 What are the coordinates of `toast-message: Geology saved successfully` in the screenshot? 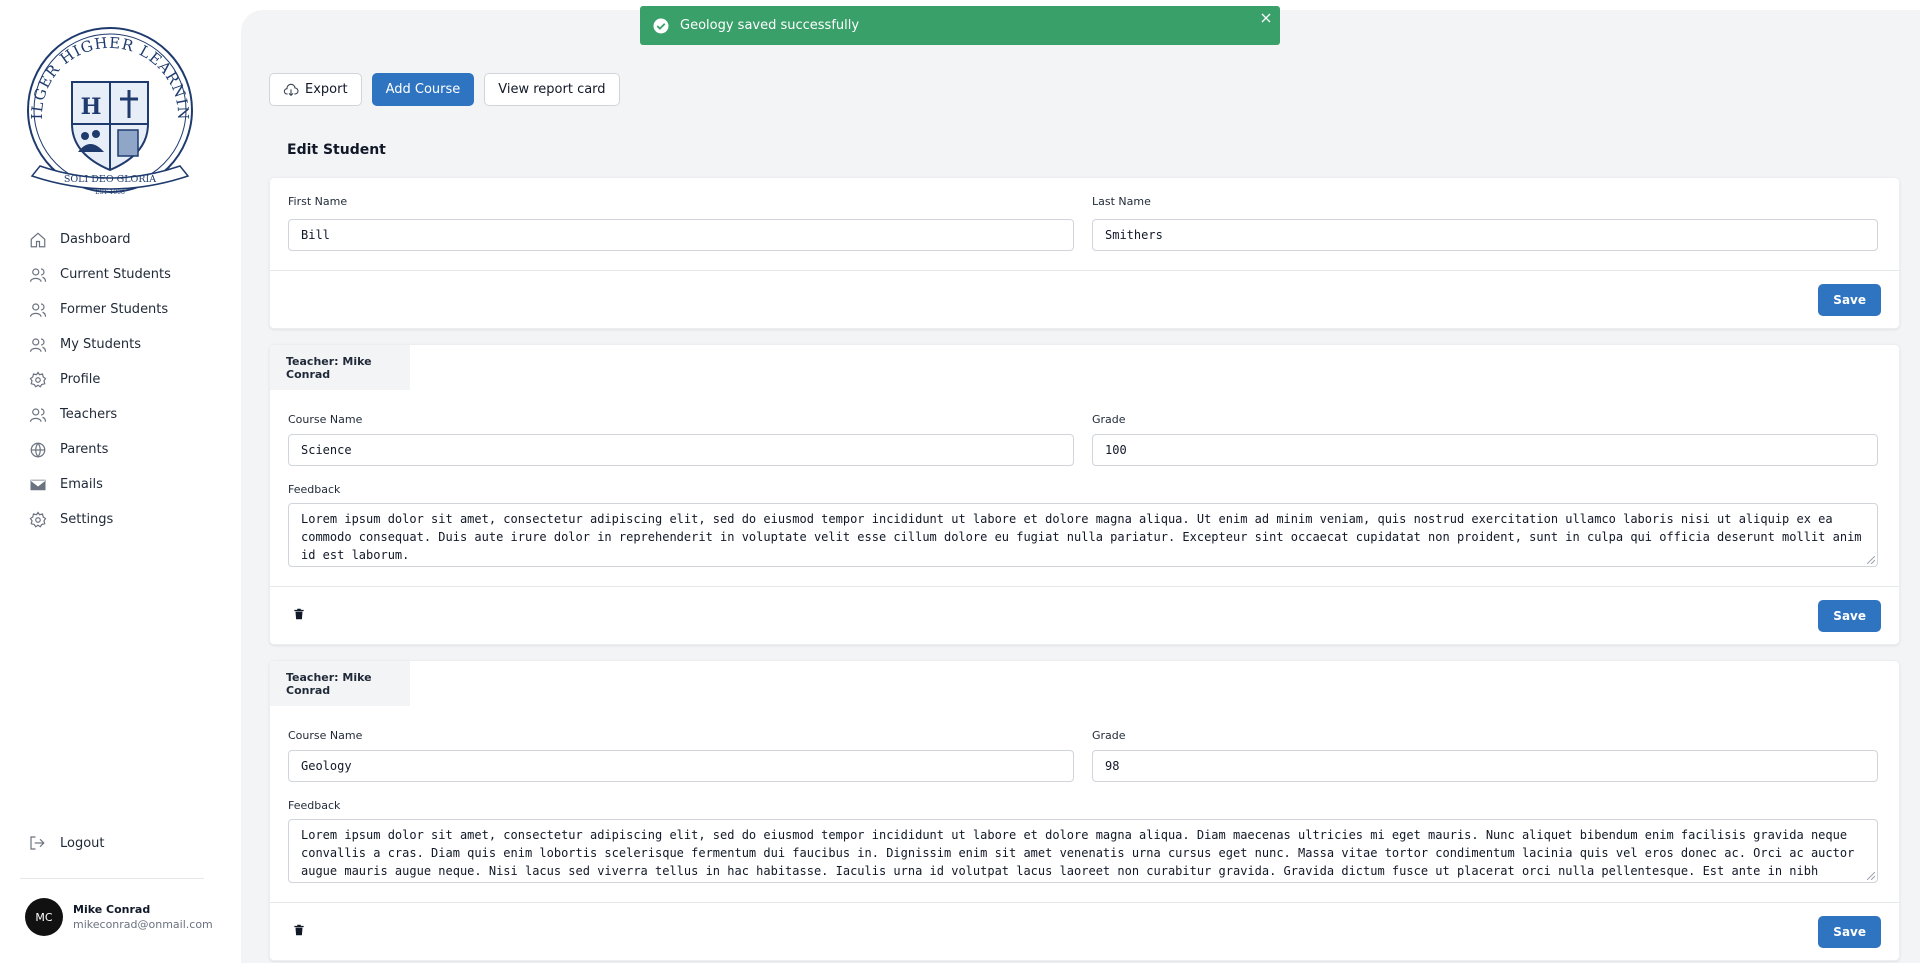 It's located at (770, 25).